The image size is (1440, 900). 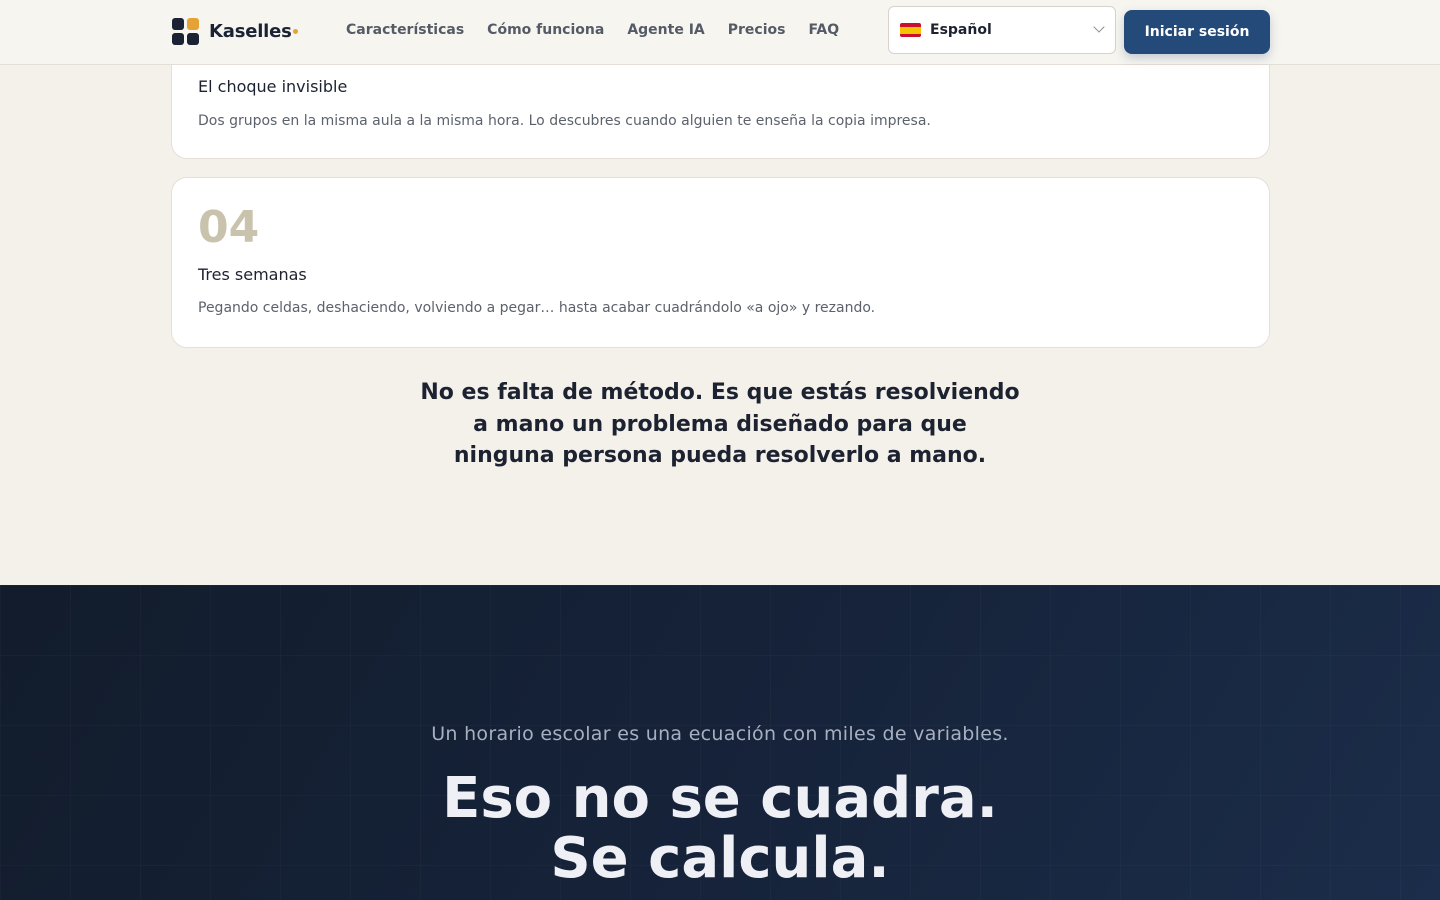 I want to click on brand-dot-icon, so click(x=295, y=31).